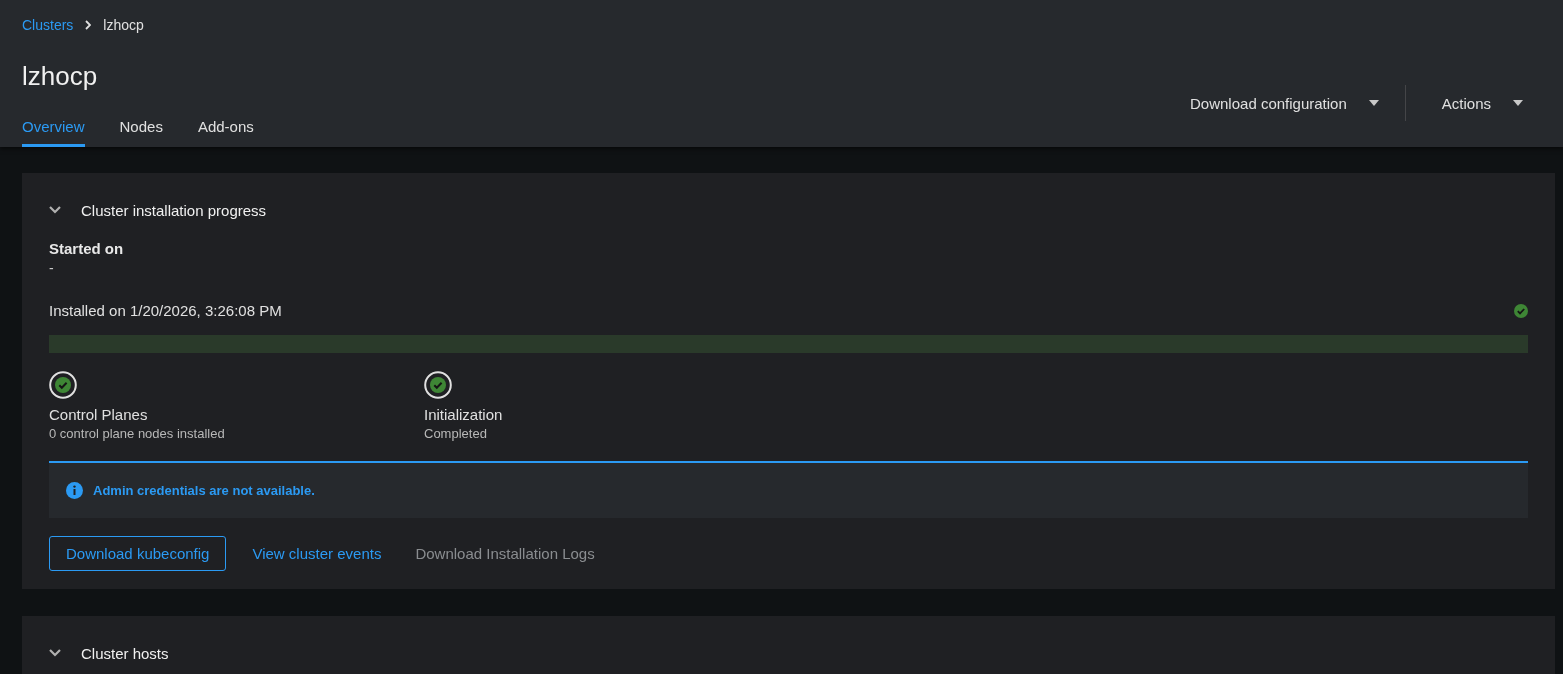 Image resolution: width=1563 pixels, height=674 pixels. Describe the element at coordinates (74, 490) in the screenshot. I see `info-icon` at that location.